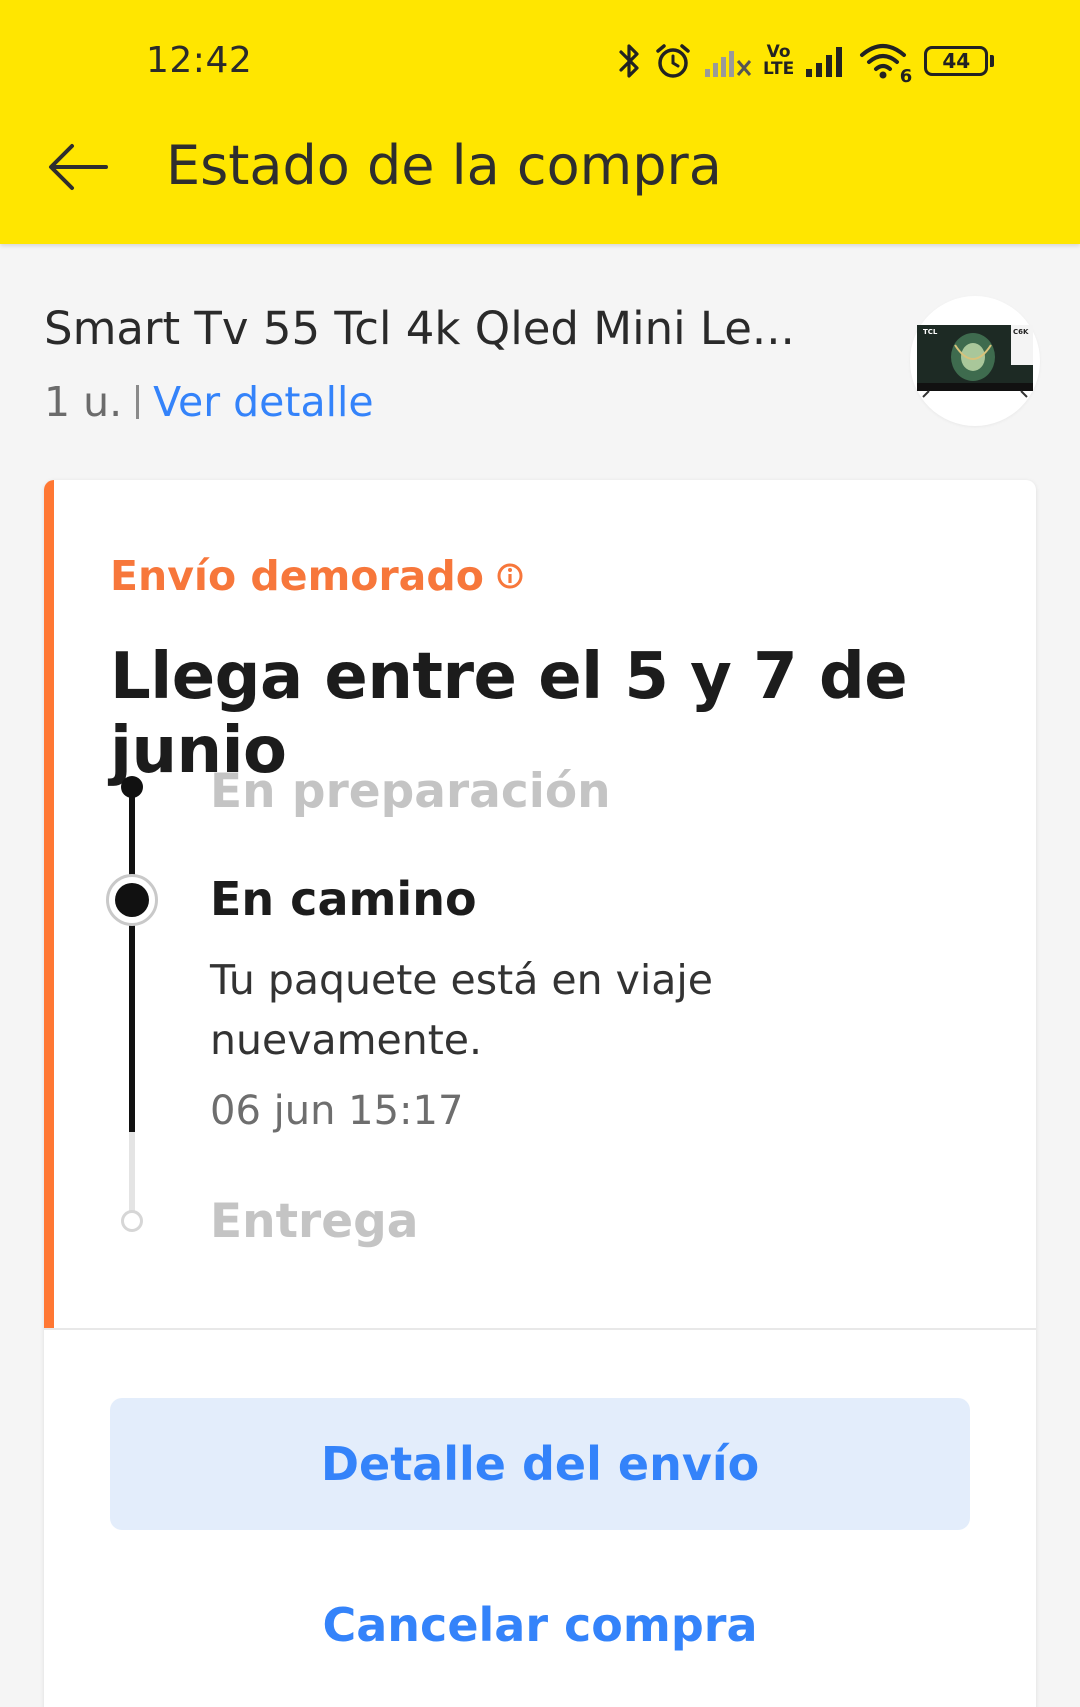  Describe the element at coordinates (540, 1625) in the screenshot. I see `cancel-purchase-button: Cancelar compra` at that location.